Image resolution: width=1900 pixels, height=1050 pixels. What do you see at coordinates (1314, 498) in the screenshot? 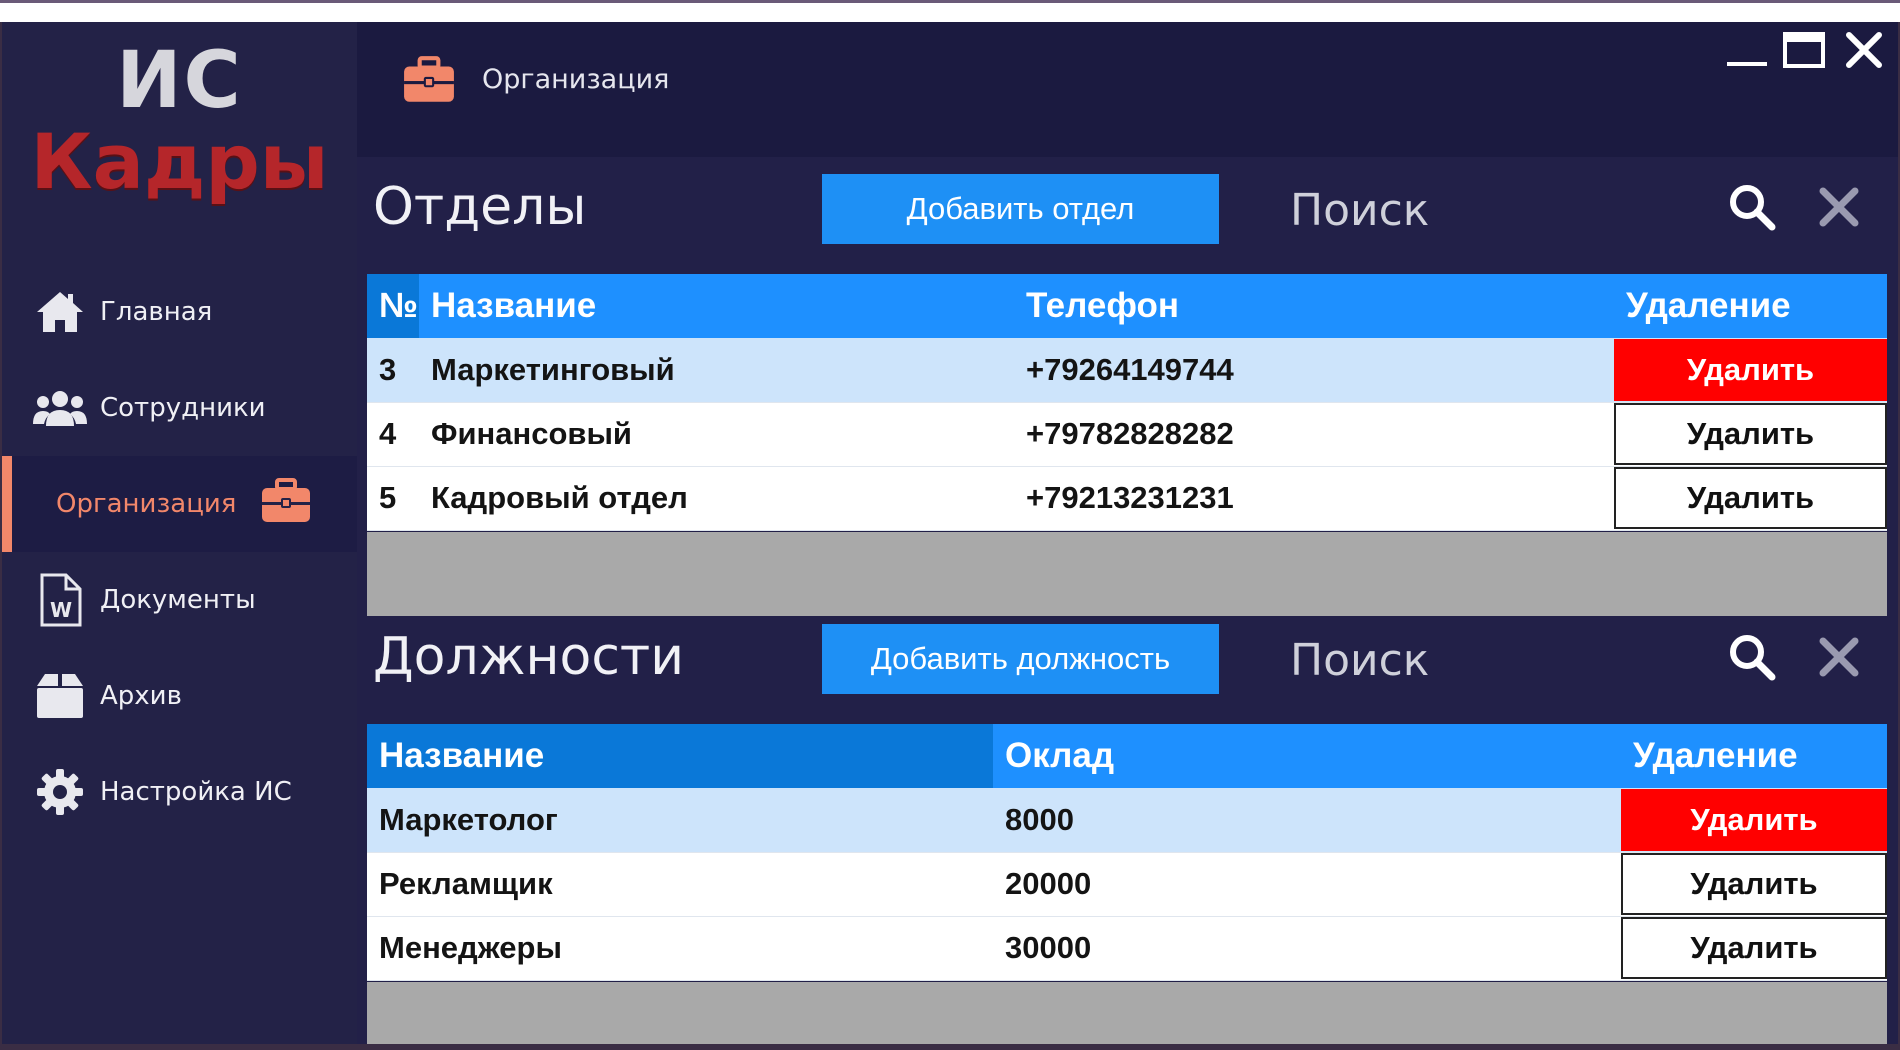
I see `row-phone: +79213231231` at bounding box center [1314, 498].